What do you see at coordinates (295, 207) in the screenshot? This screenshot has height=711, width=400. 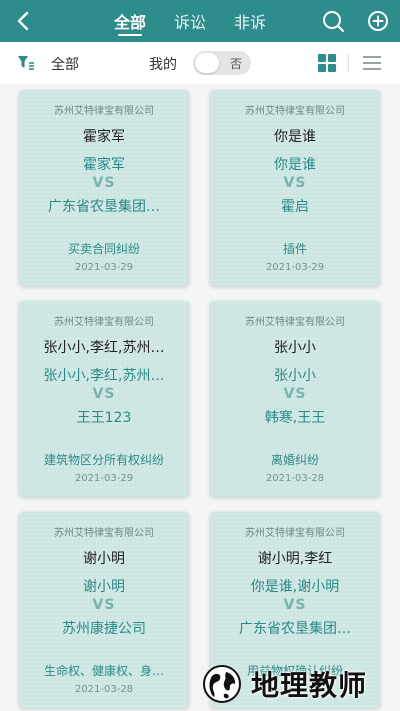 I see `card-defendant: 霍启` at bounding box center [295, 207].